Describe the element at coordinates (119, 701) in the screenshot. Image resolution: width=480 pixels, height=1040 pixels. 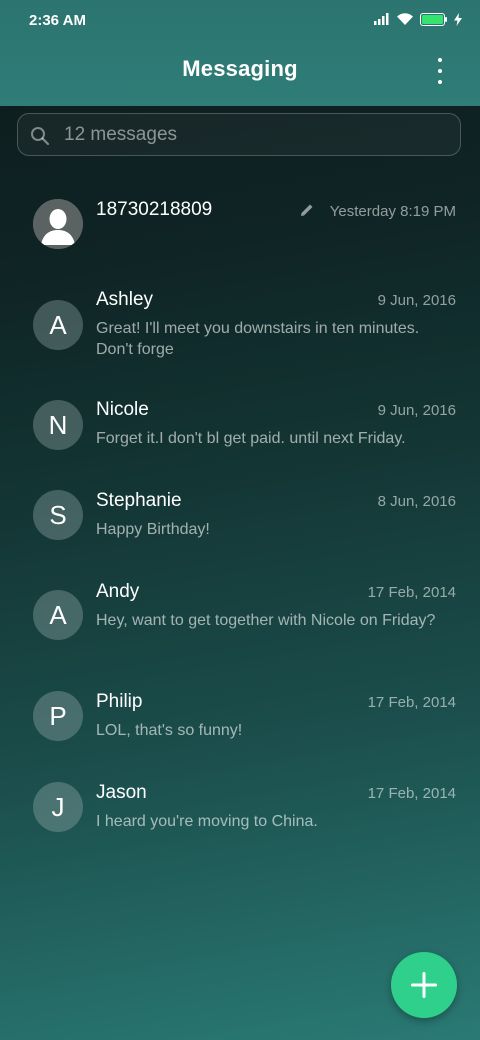
I see `contact-name: Philip` at that location.